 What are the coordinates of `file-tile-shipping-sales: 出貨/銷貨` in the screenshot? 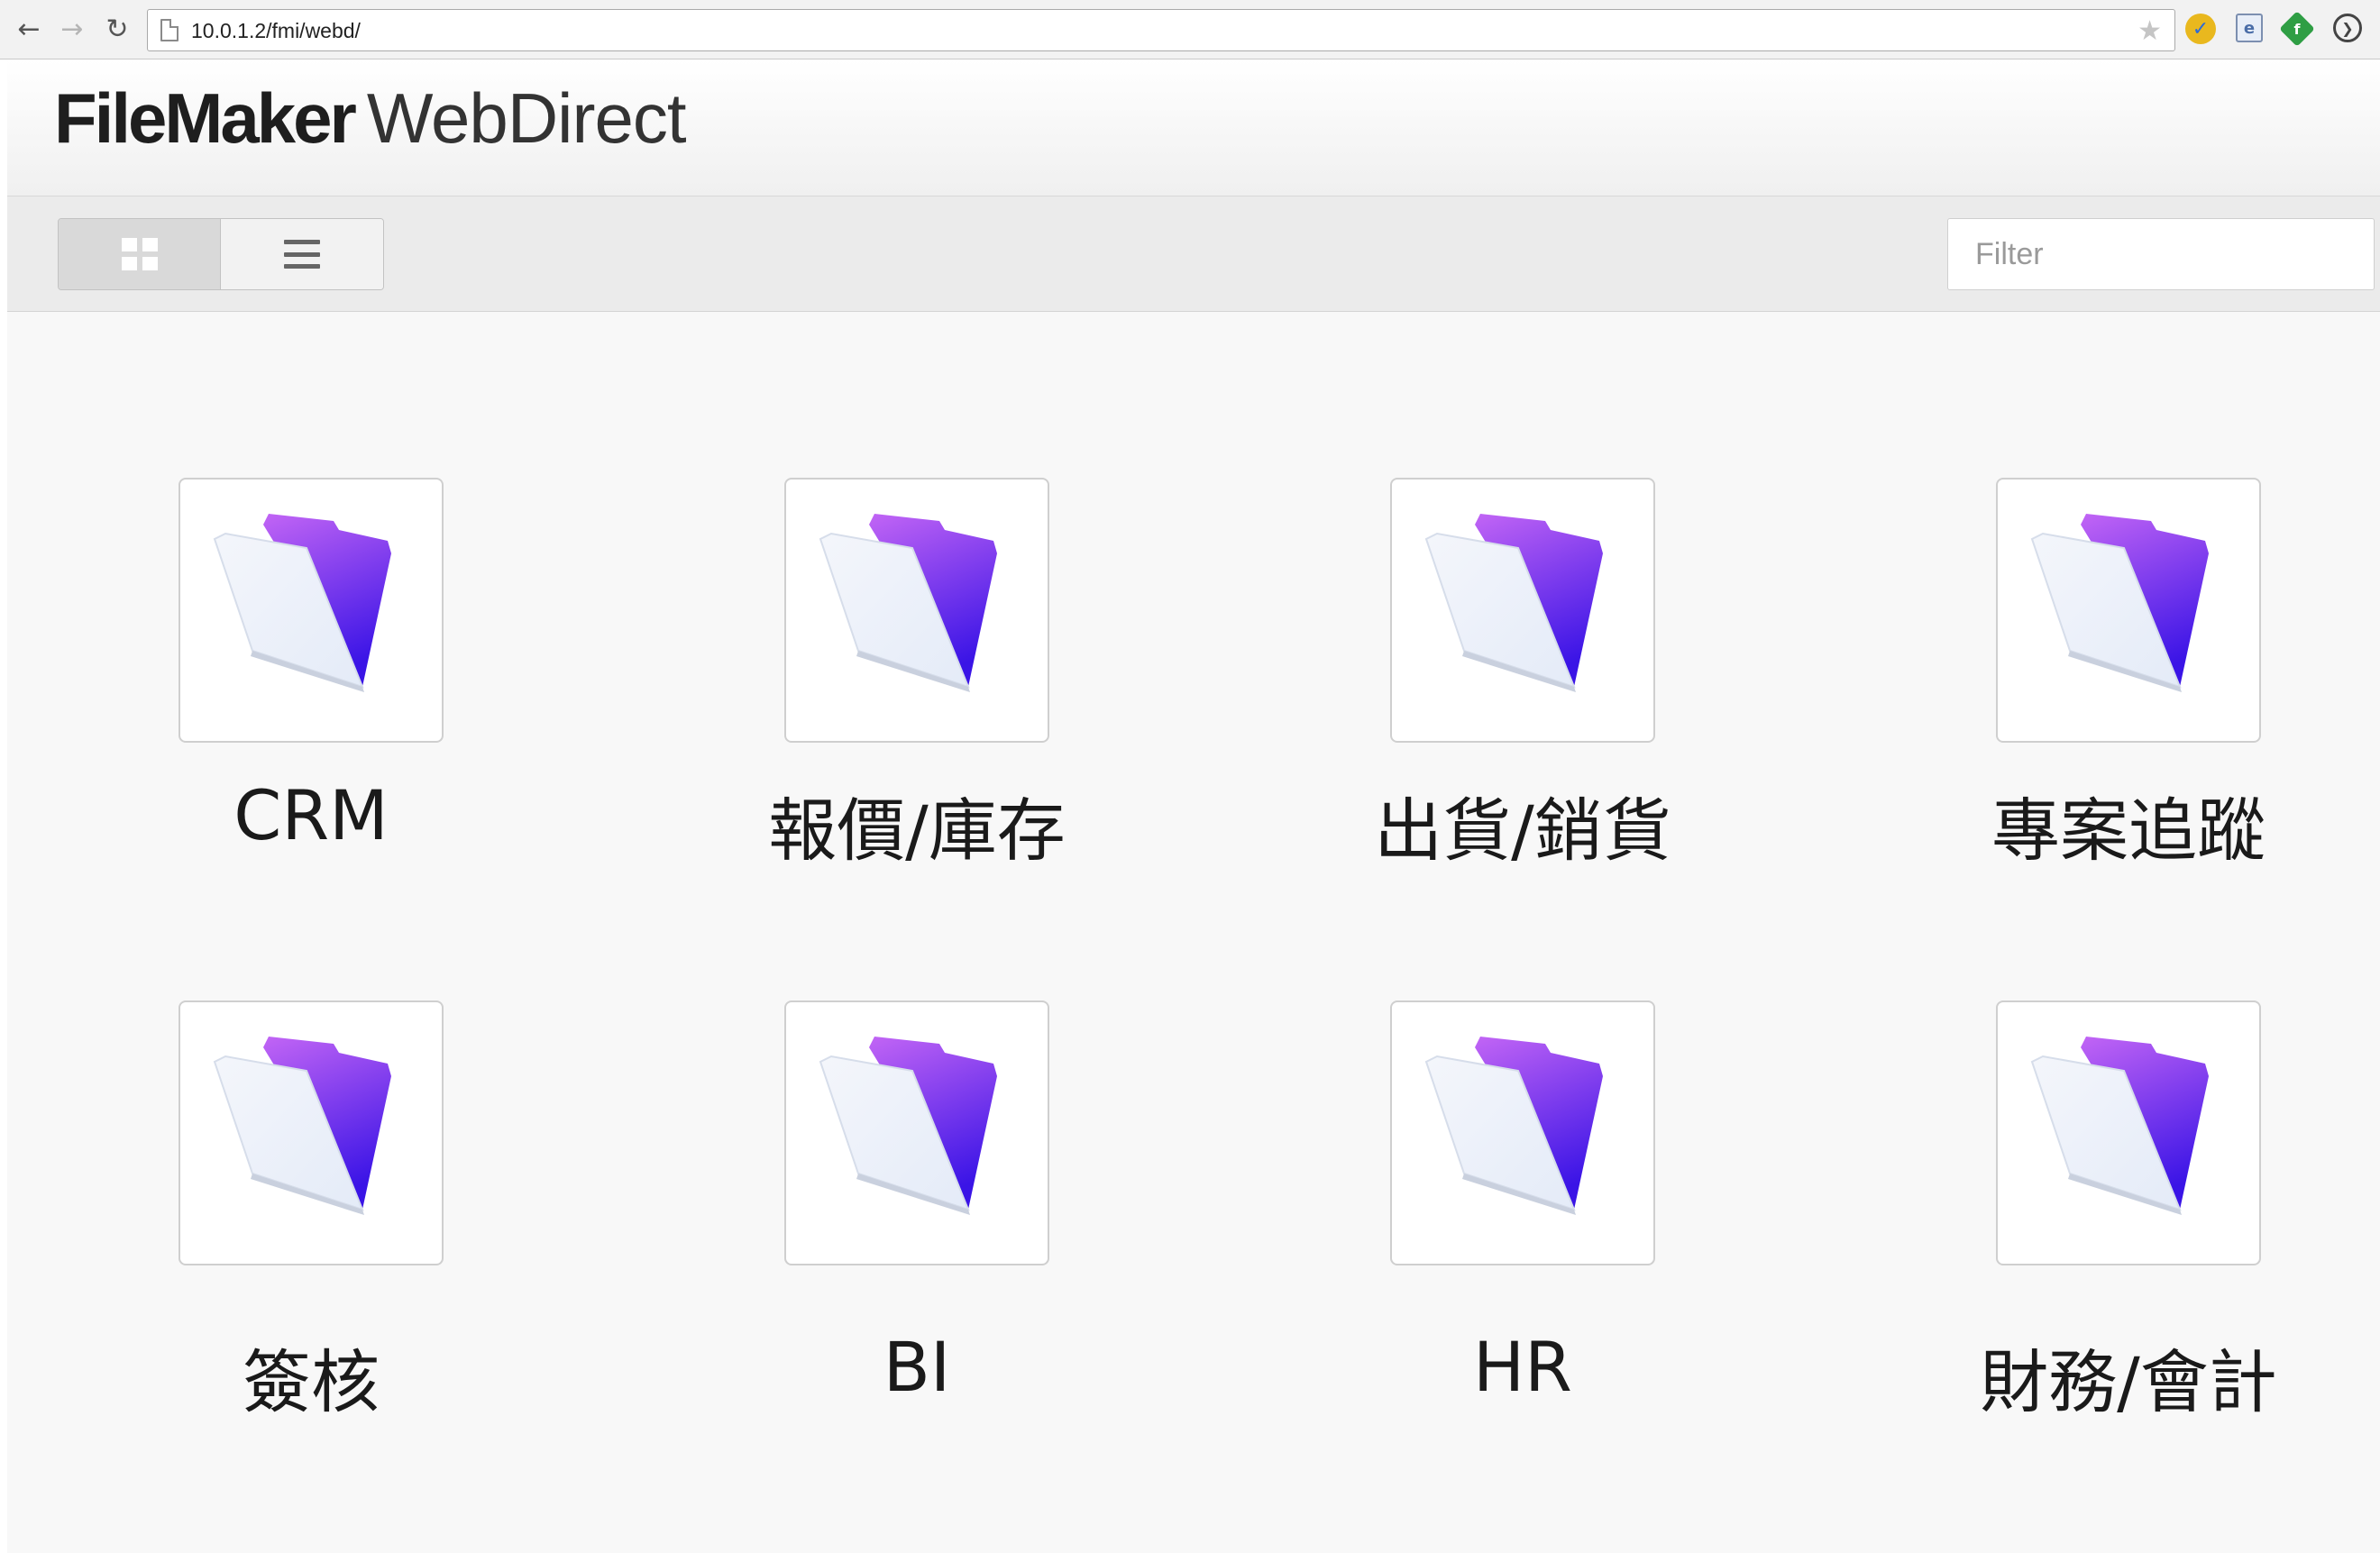 It's located at (1471, 703).